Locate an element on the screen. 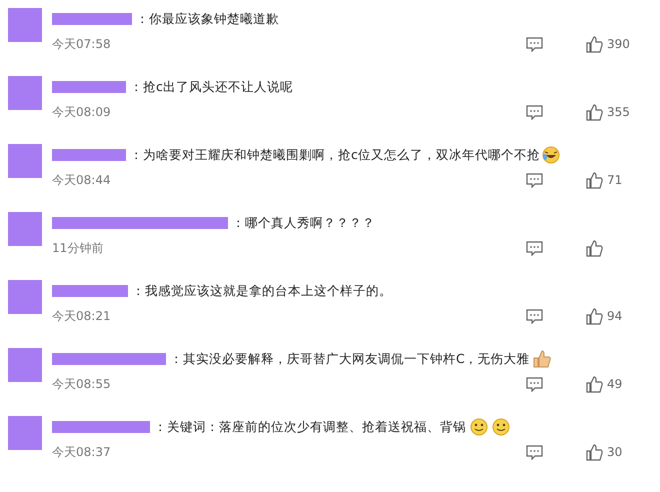 The height and width of the screenshot is (492, 660). comment-text: ：其实没必要解释，庆哥替广大网友调侃一下钟杵C，无伤大雅 is located at coordinates (350, 359).